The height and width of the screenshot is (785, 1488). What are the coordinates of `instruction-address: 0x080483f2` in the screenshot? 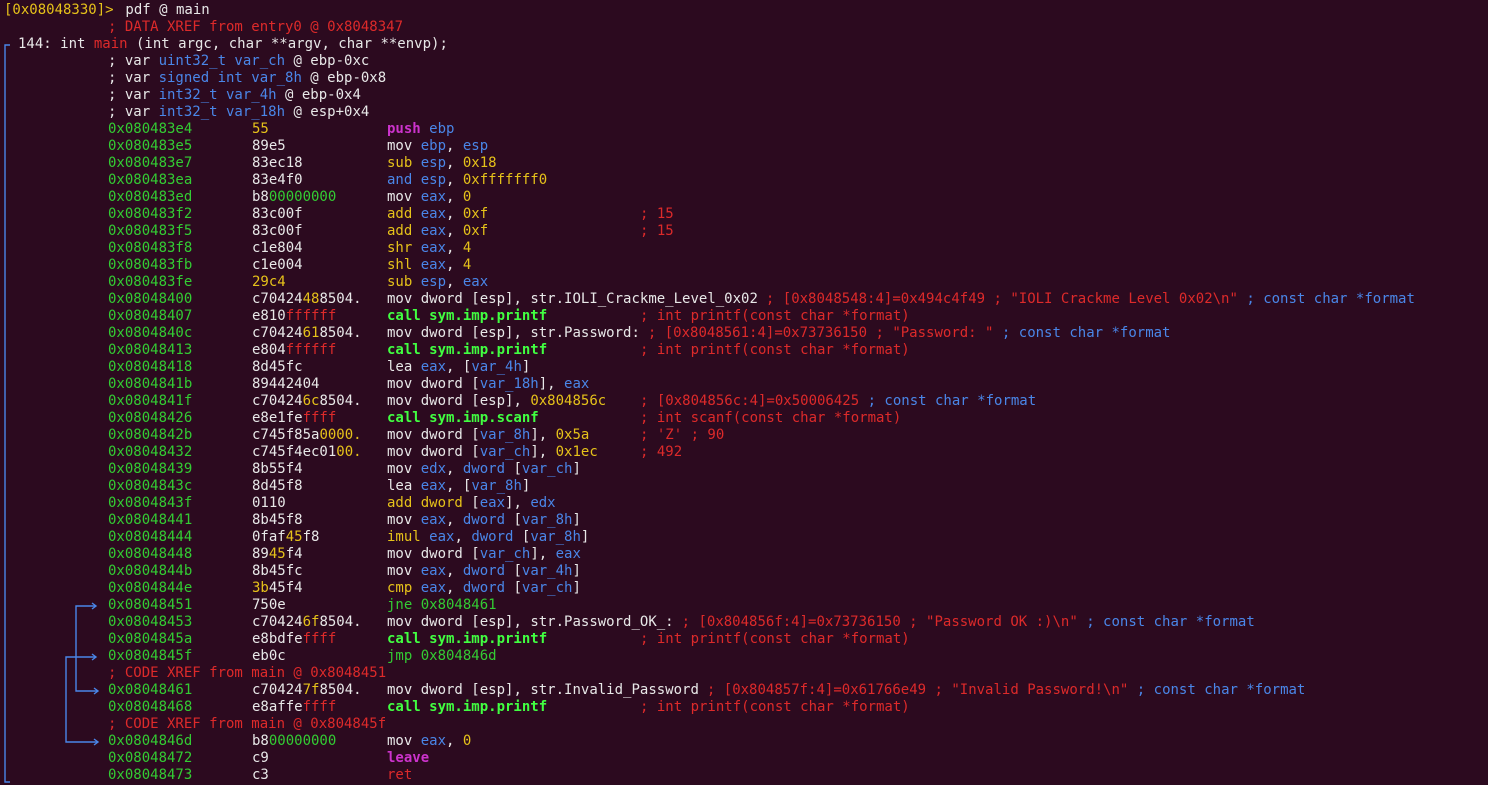 It's located at (150, 214).